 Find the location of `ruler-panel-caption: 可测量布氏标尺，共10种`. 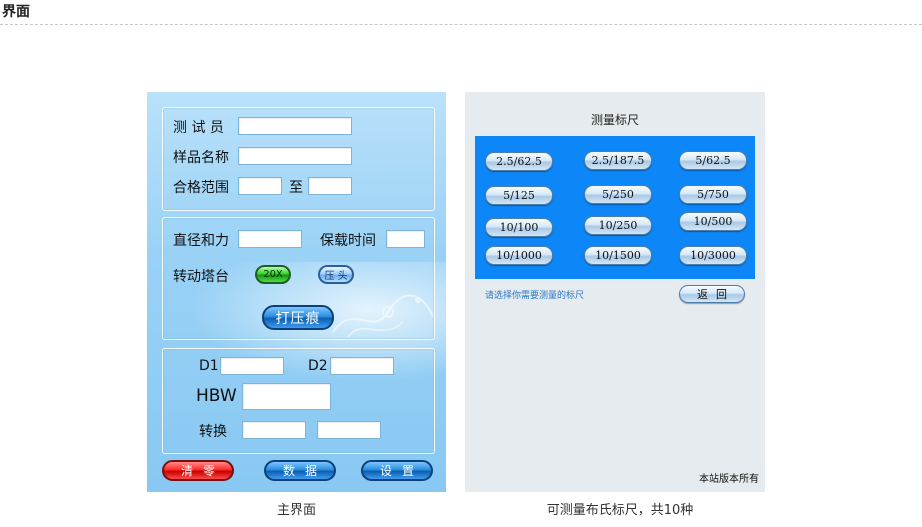

ruler-panel-caption: 可测量布氏标尺，共10种 is located at coordinates (620, 510).